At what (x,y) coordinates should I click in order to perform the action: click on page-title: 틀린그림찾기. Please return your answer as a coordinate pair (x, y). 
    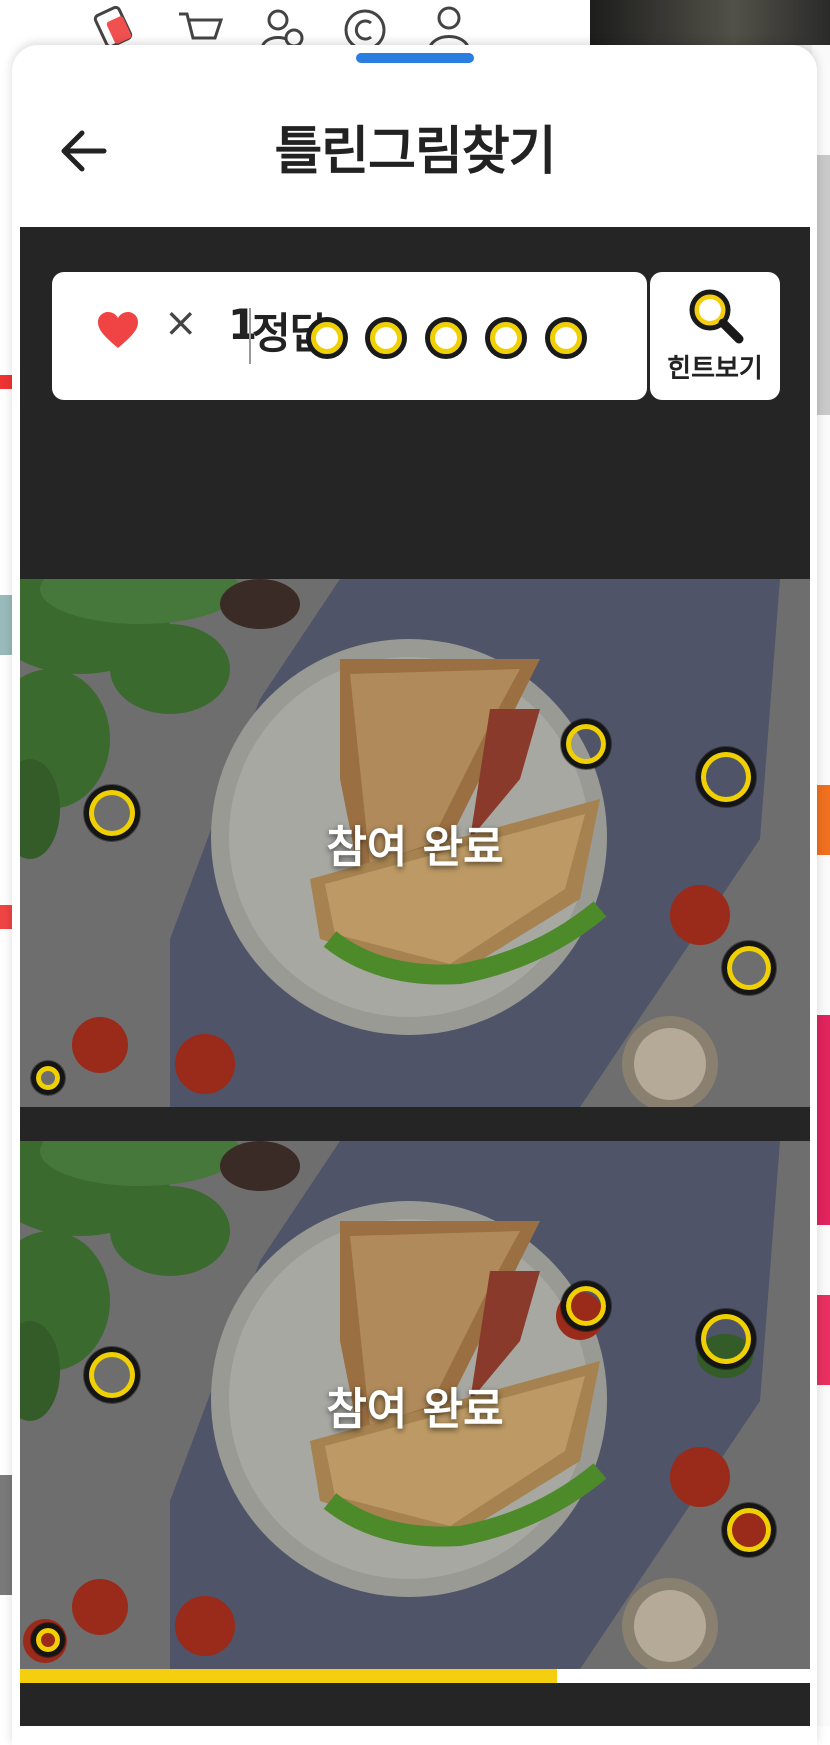
    Looking at the image, I should click on (415, 152).